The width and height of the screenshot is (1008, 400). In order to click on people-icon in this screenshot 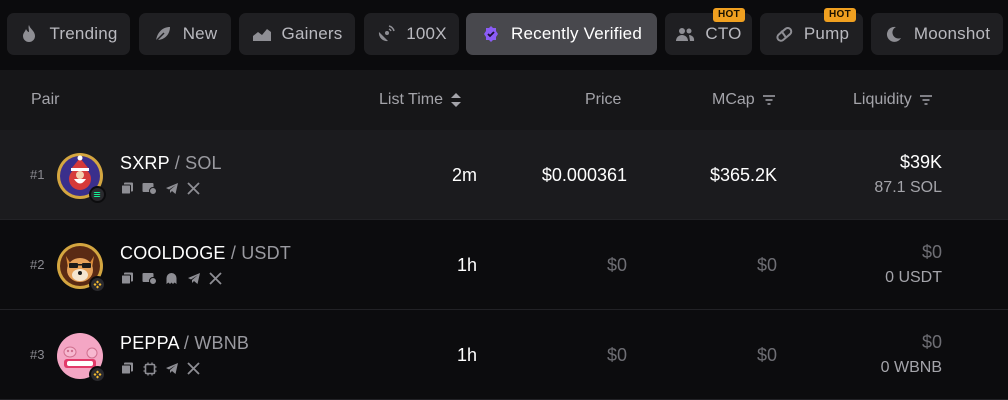, I will do `click(685, 34)`.